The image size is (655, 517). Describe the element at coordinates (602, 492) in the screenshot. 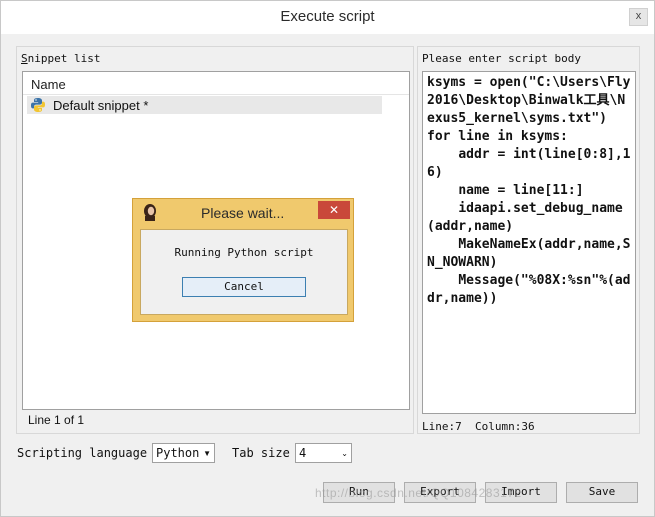

I see `save-button: Save` at that location.